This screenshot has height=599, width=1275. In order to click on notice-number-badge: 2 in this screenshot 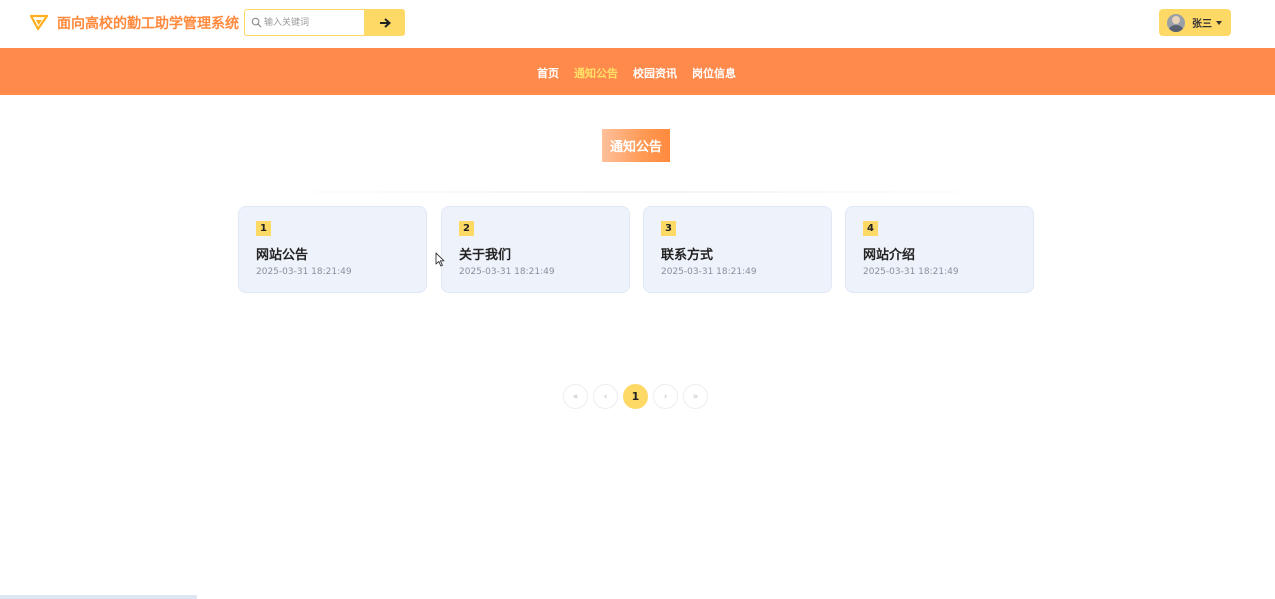, I will do `click(466, 228)`.